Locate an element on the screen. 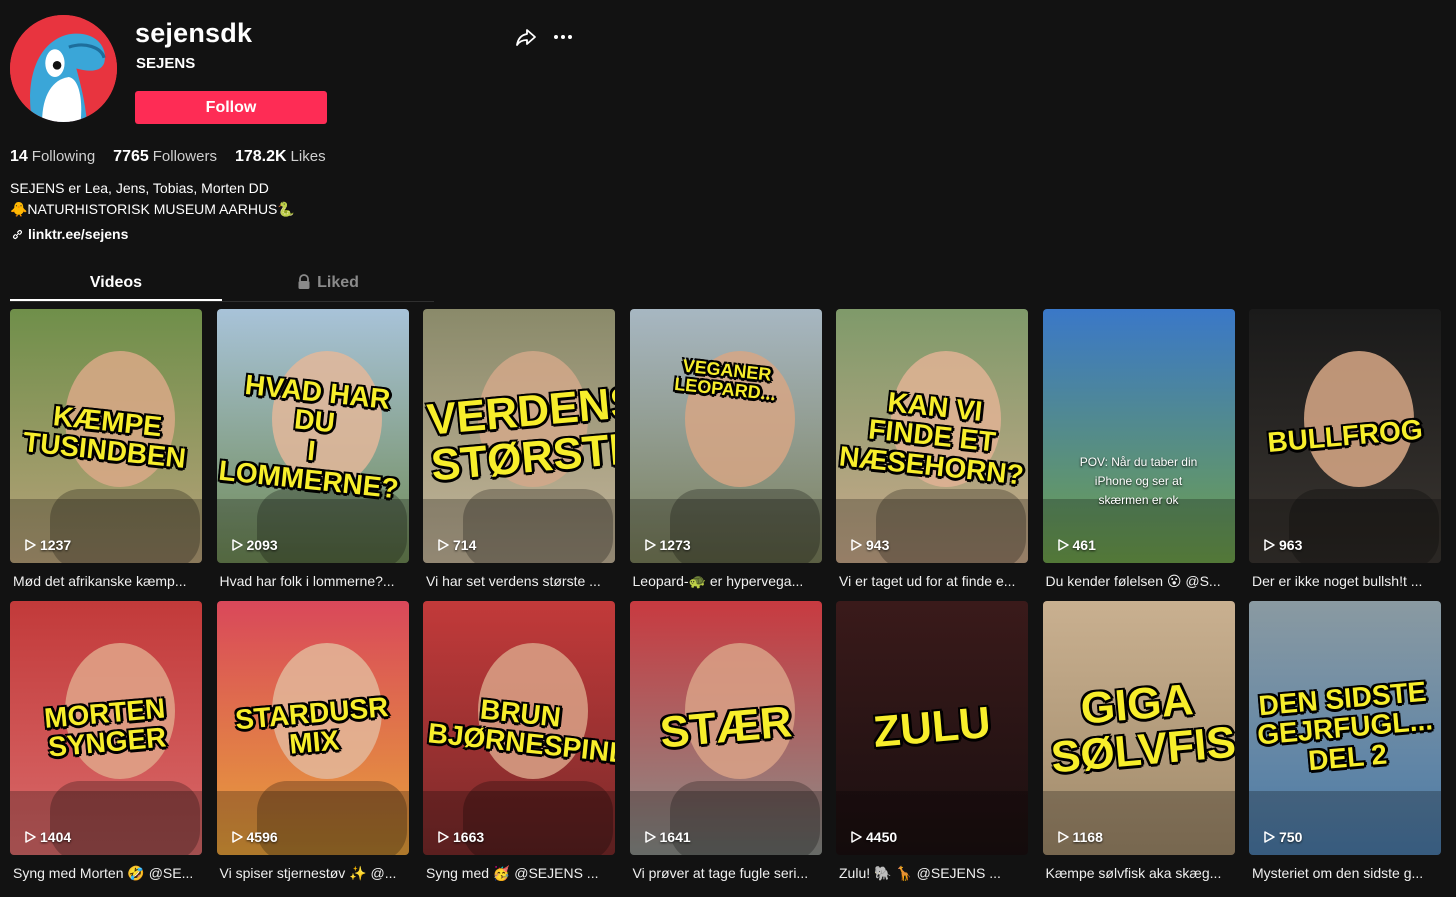 Image resolution: width=1456 pixels, height=897 pixels. view-count: 2093 is located at coordinates (254, 545).